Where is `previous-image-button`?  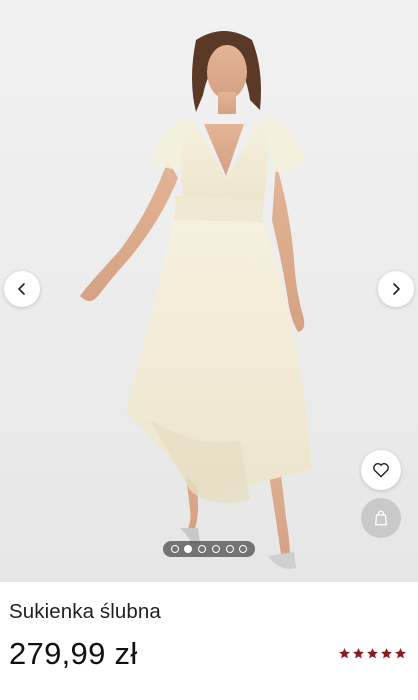 previous-image-button is located at coordinates (22, 289).